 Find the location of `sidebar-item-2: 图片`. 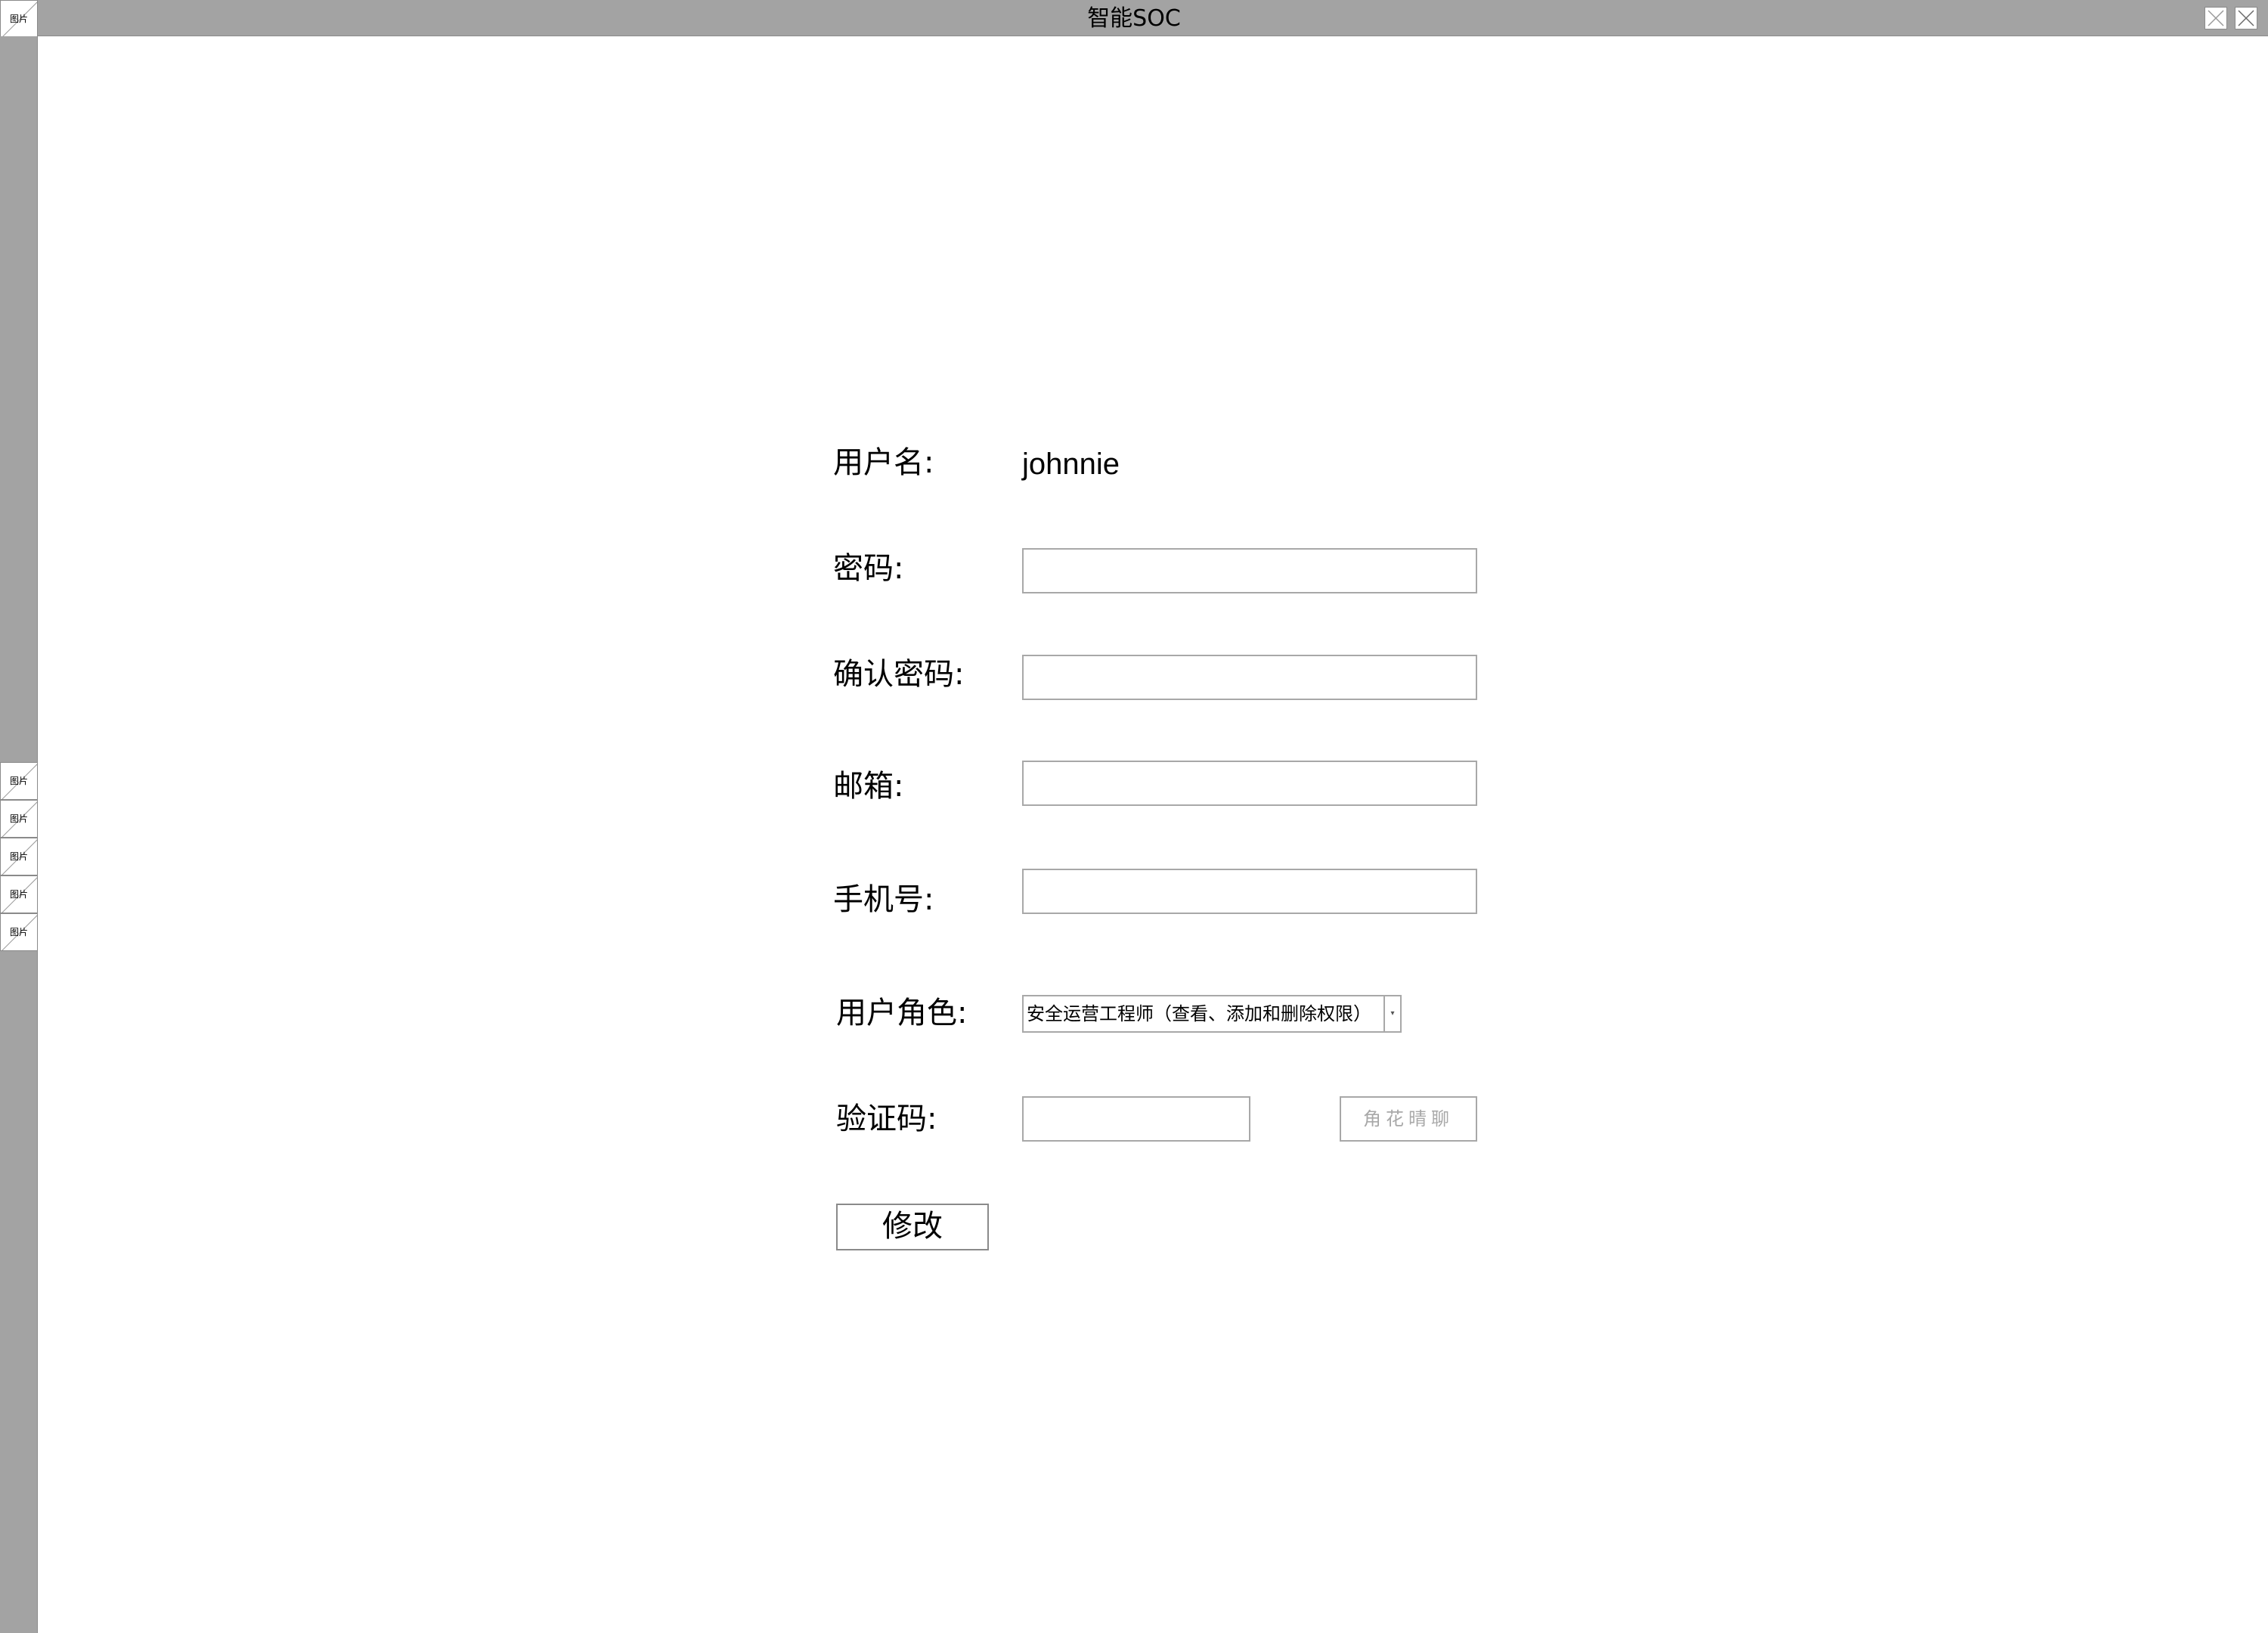

sidebar-item-2: 图片 is located at coordinates (19, 819).